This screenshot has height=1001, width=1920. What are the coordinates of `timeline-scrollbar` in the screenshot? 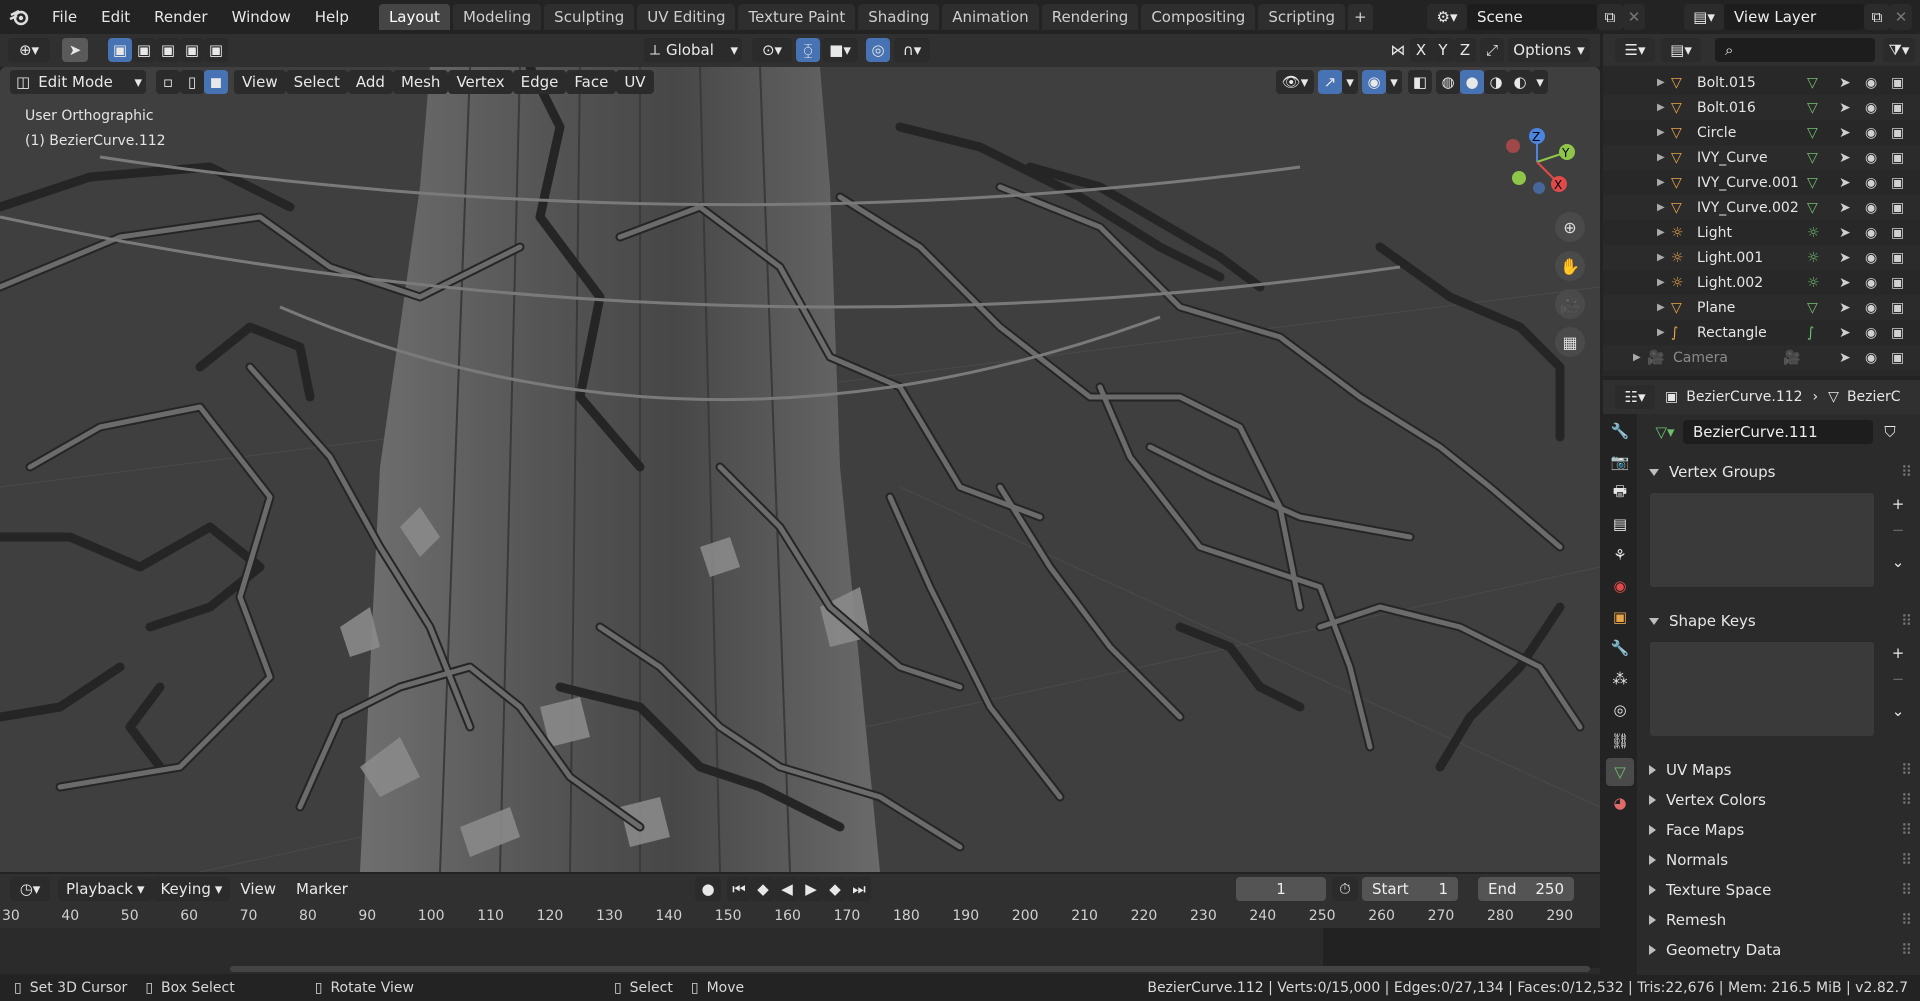 It's located at (910, 969).